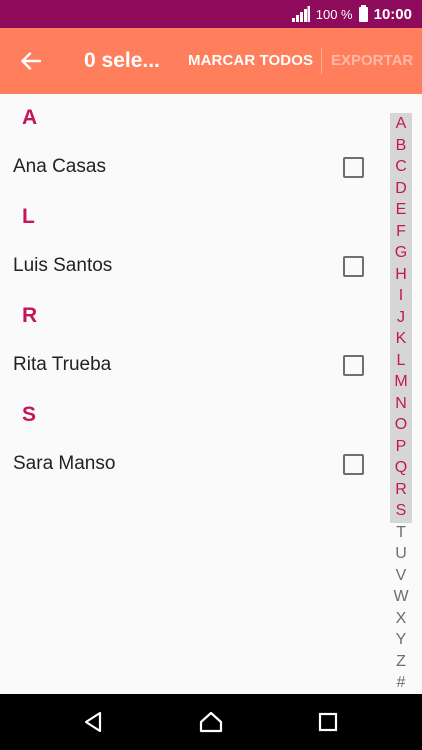  I want to click on battery-level: 100 %, so click(334, 14).